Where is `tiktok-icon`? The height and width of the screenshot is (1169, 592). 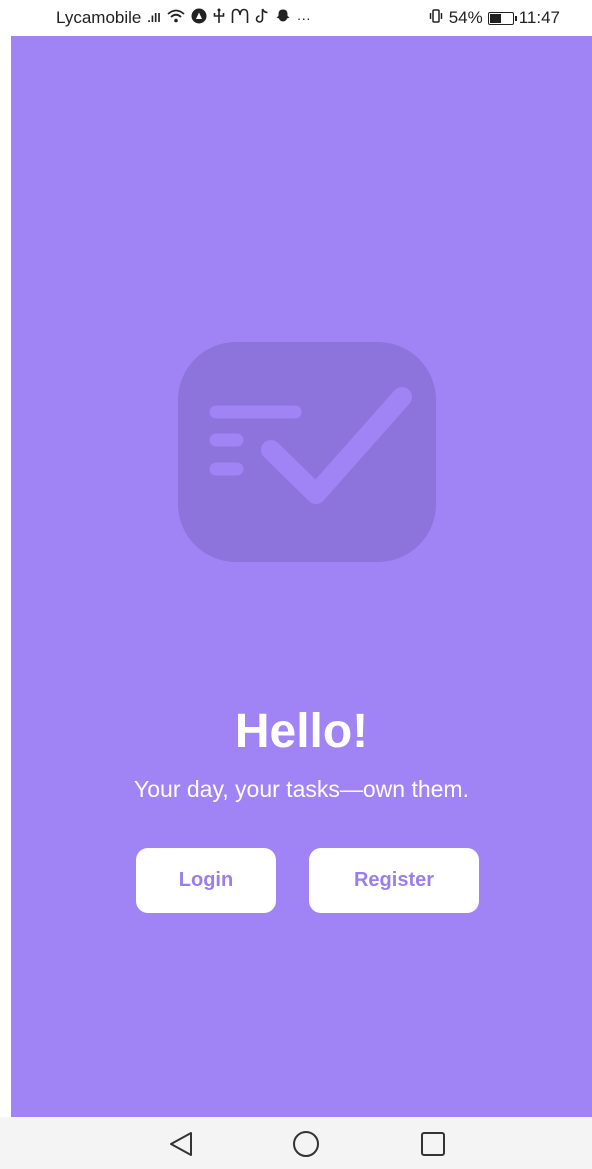 tiktok-icon is located at coordinates (262, 18).